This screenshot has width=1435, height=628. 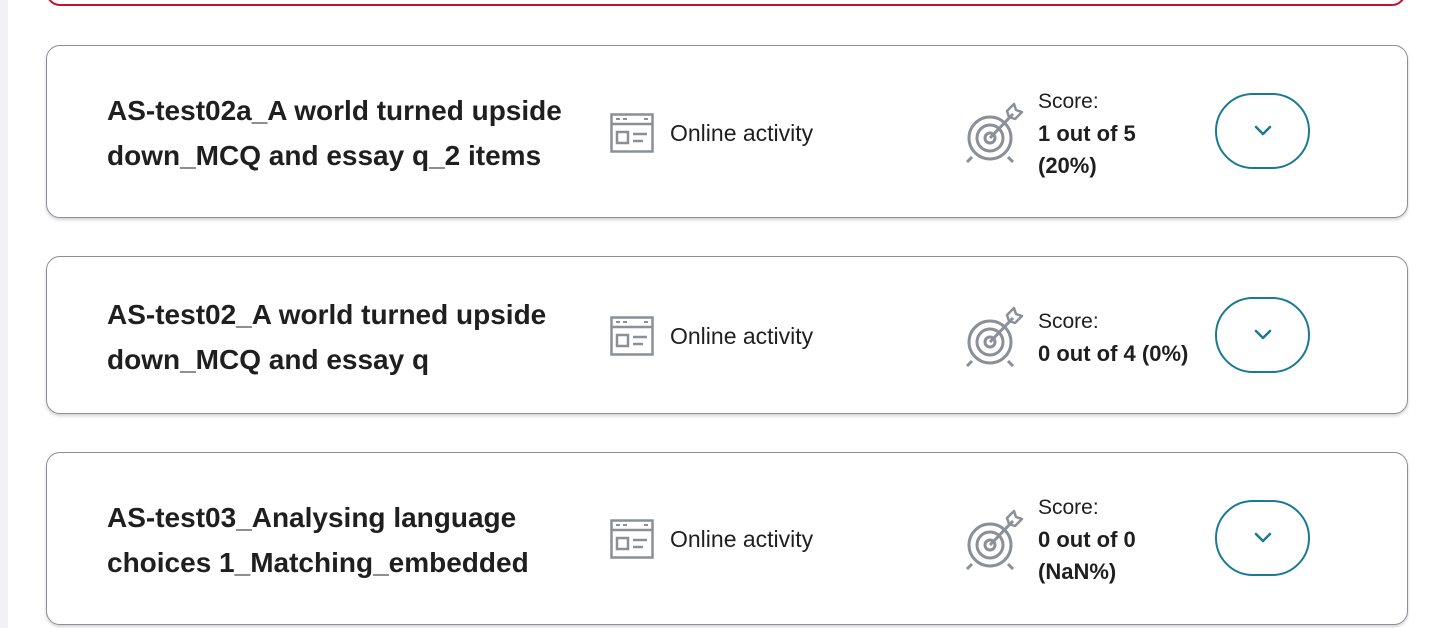 What do you see at coordinates (334, 110) in the screenshot?
I see `activity-title-line: AS-test02a_A world turned upside` at bounding box center [334, 110].